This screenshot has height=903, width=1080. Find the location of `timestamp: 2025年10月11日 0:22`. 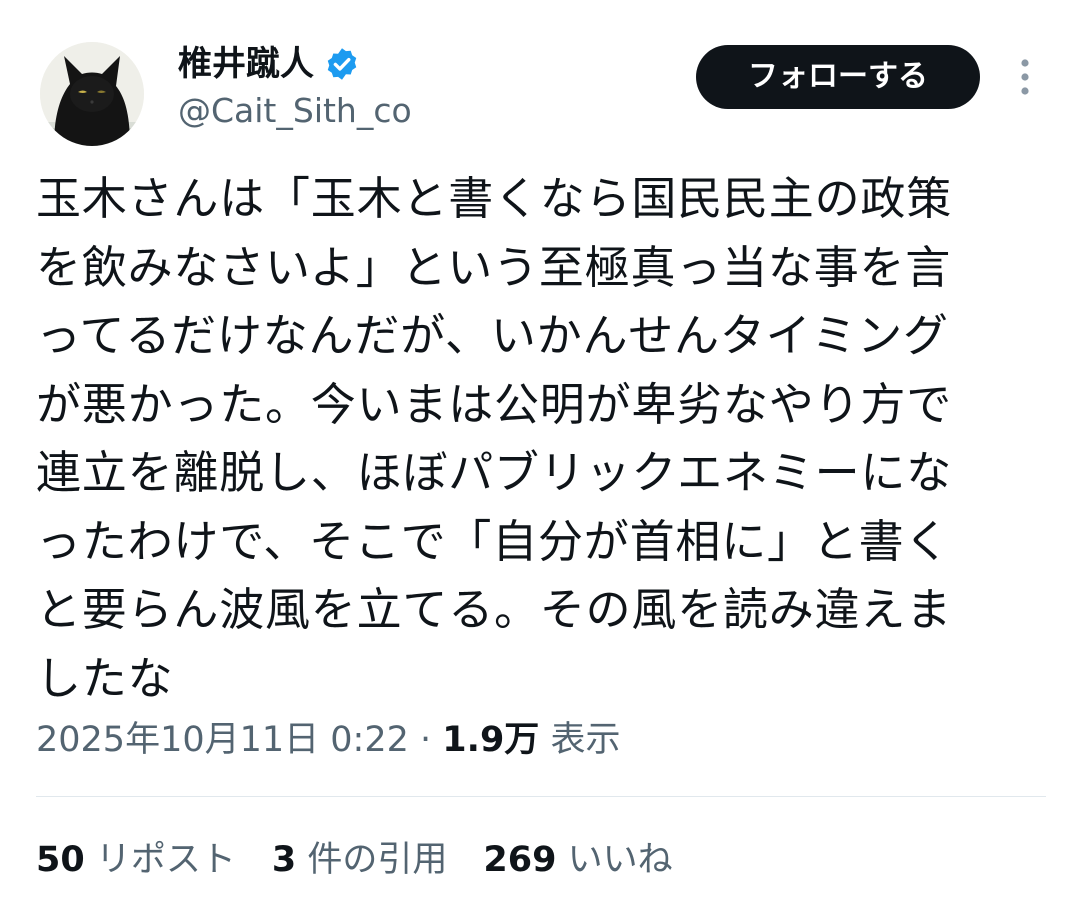

timestamp: 2025年10月11日 0:22 is located at coordinates (222, 740).